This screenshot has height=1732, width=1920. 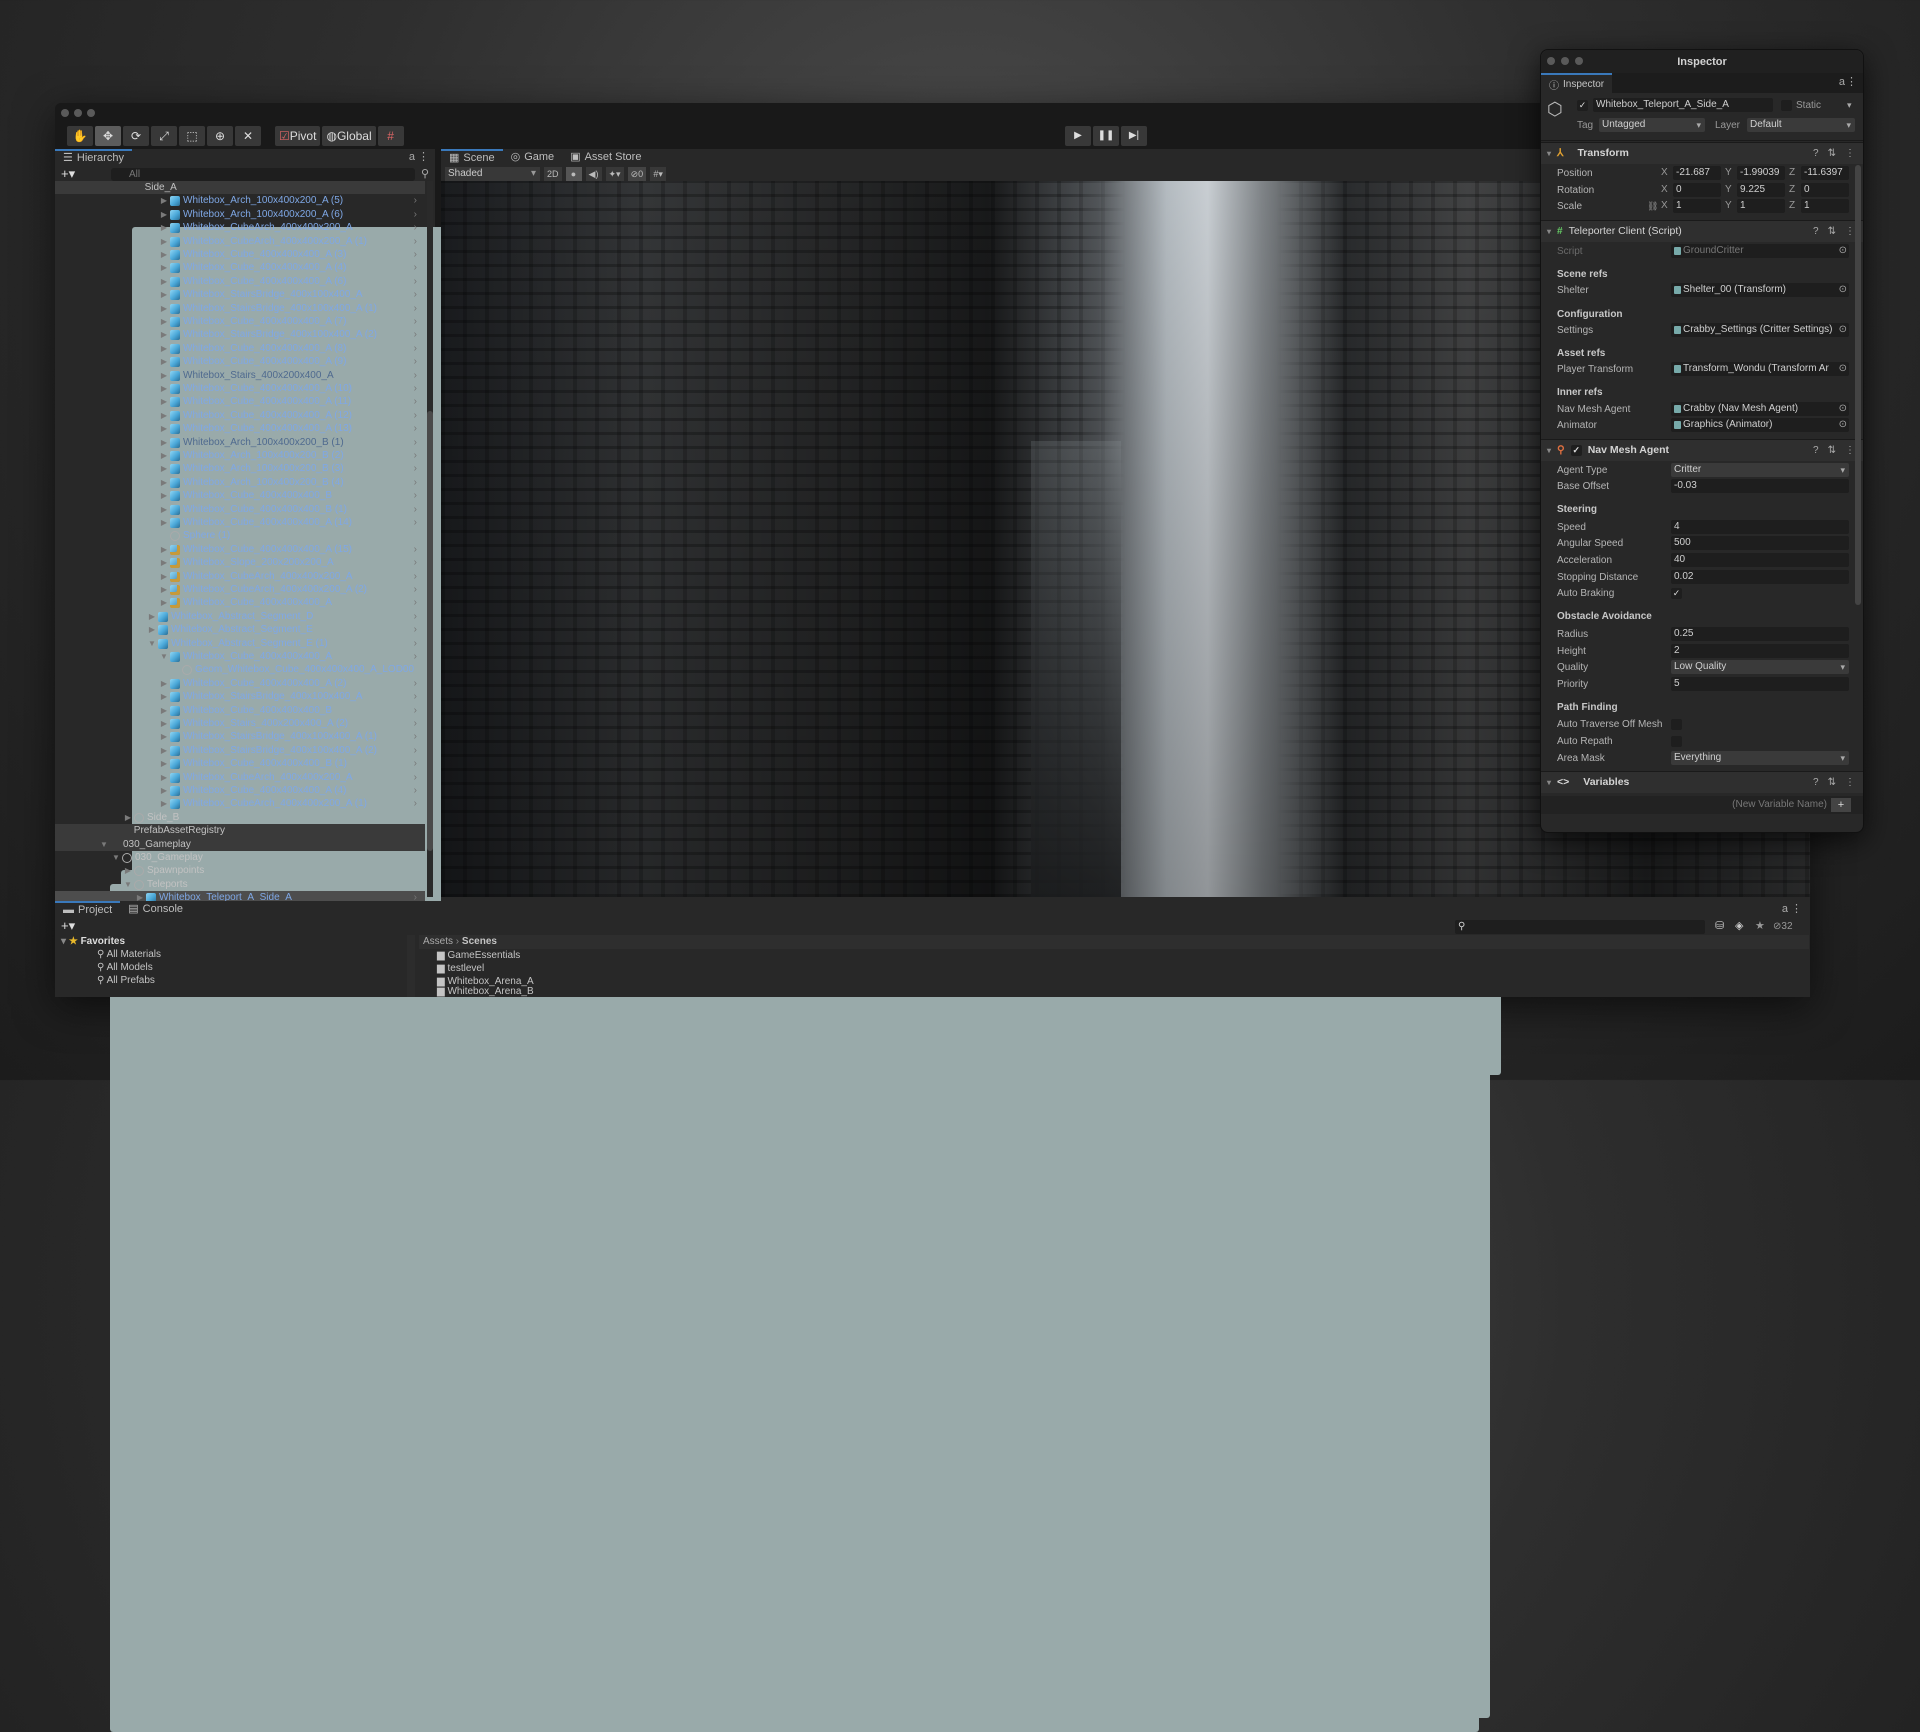 I want to click on custom-tool-icon: ✕, so click(x=248, y=136).